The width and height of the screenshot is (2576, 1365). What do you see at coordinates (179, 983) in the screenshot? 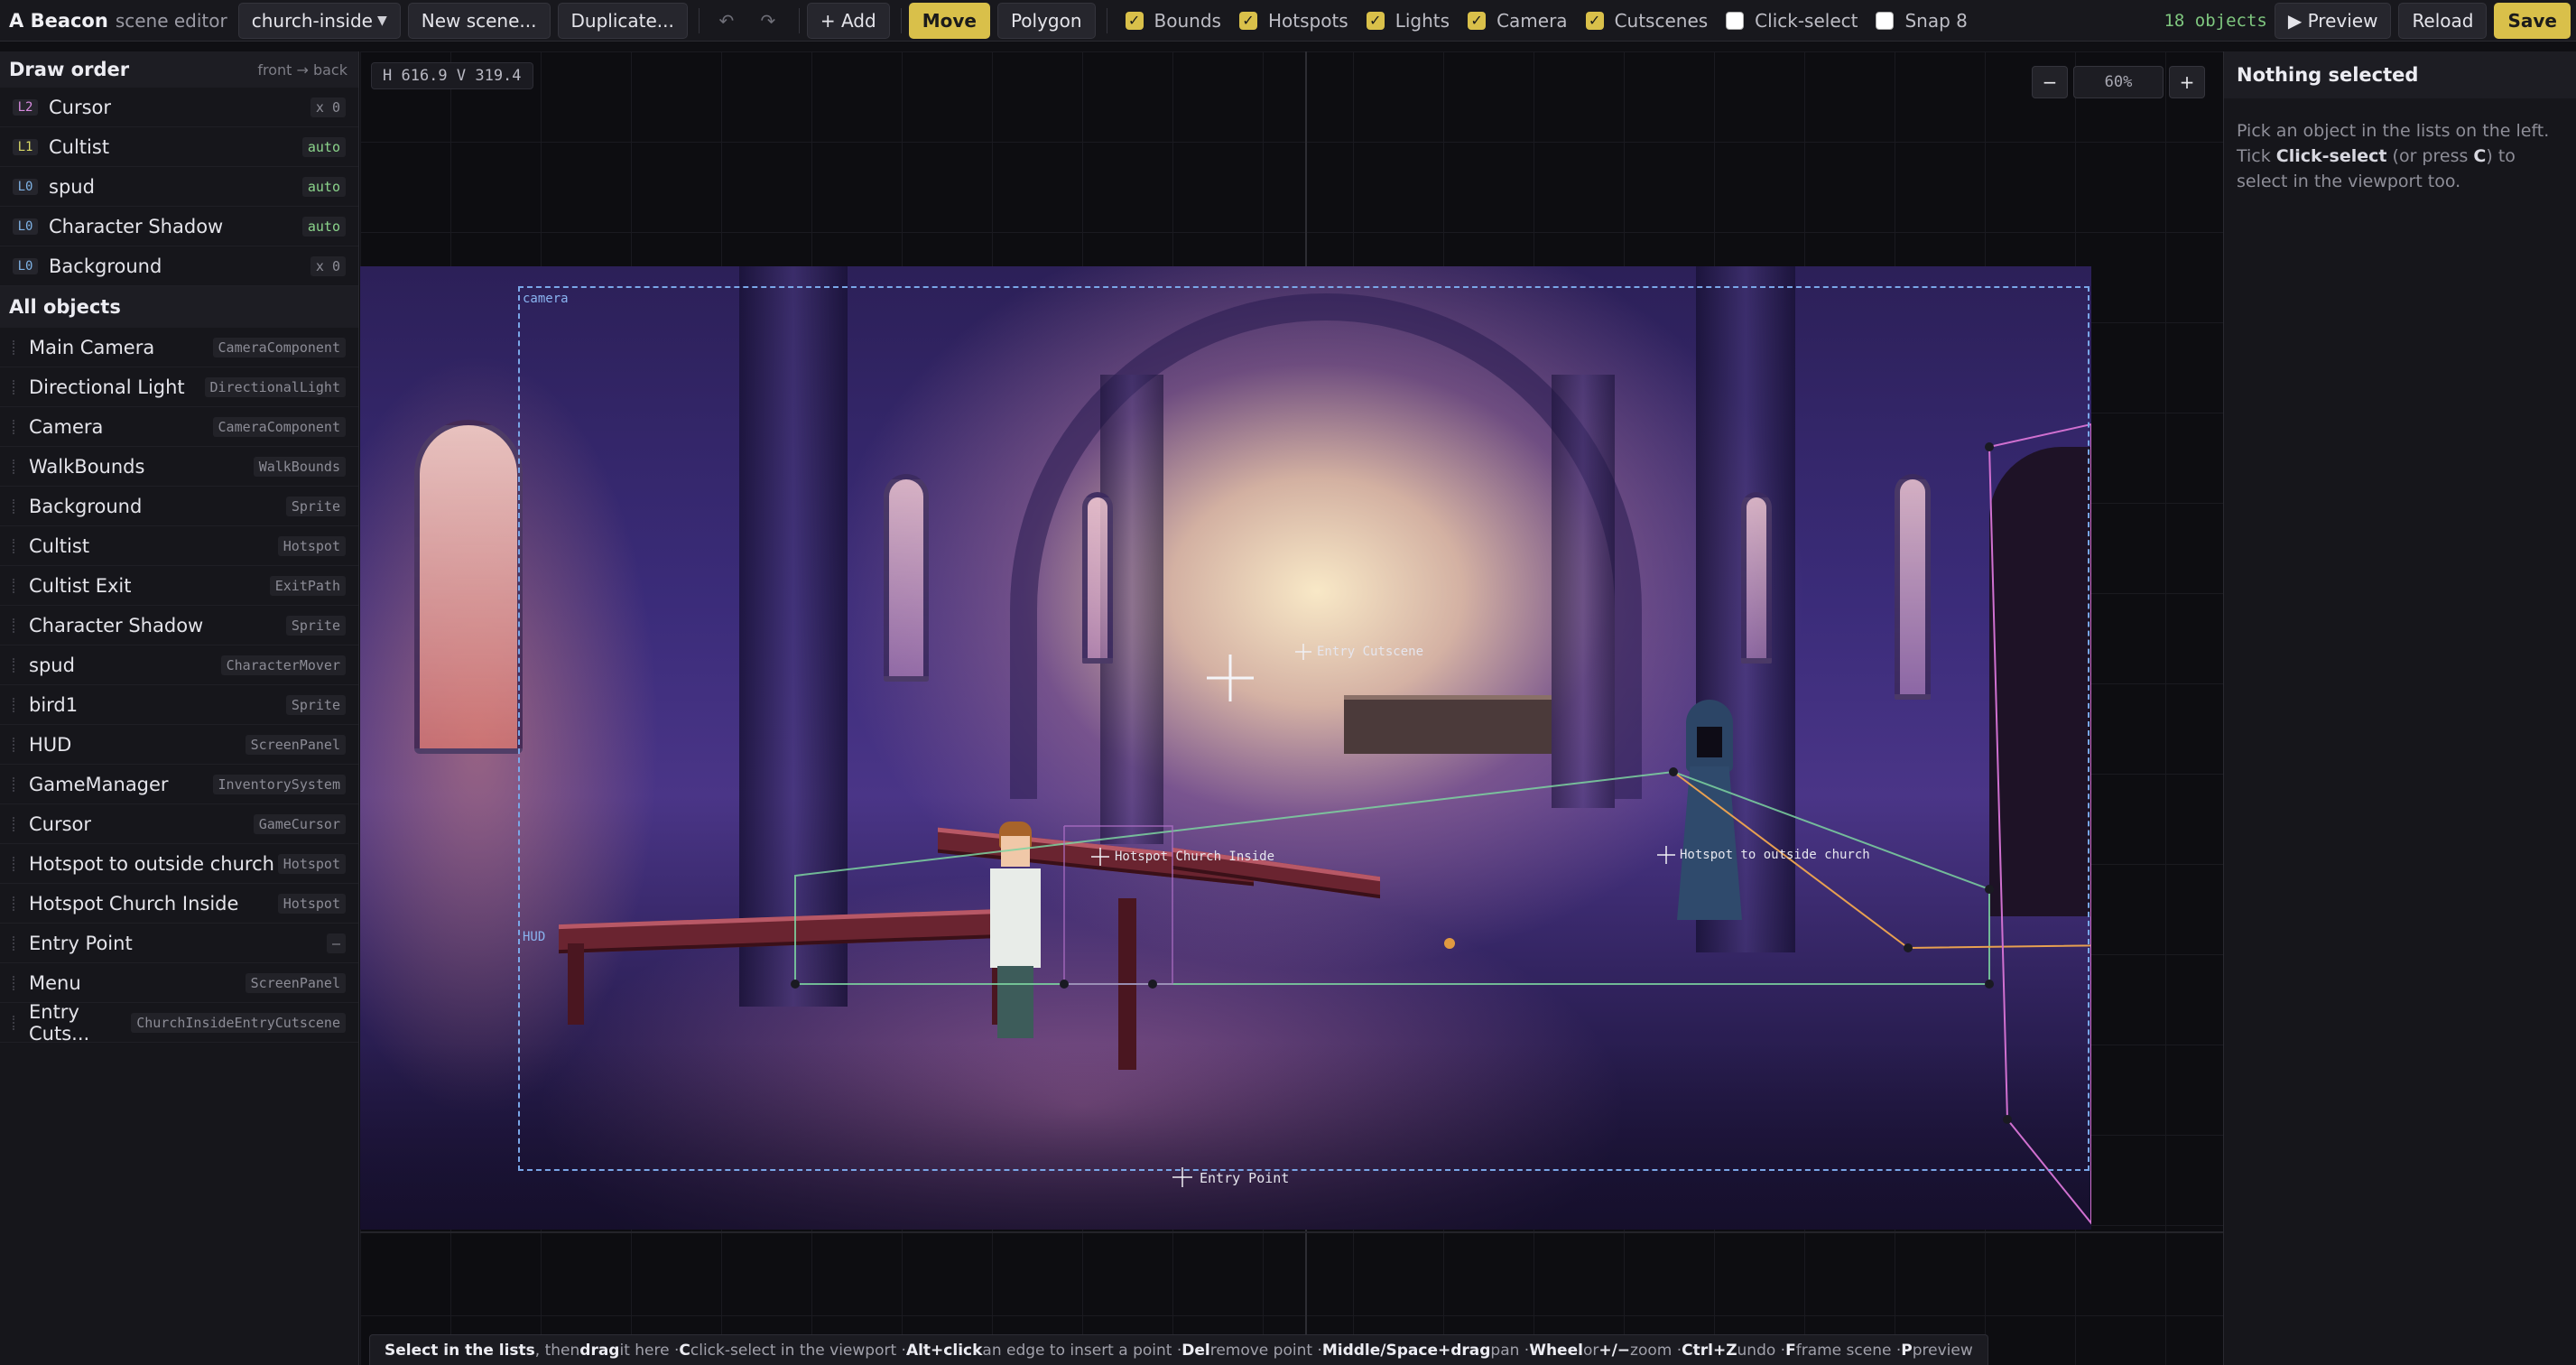
I see `object-row: Menu ScreenPanel` at bounding box center [179, 983].